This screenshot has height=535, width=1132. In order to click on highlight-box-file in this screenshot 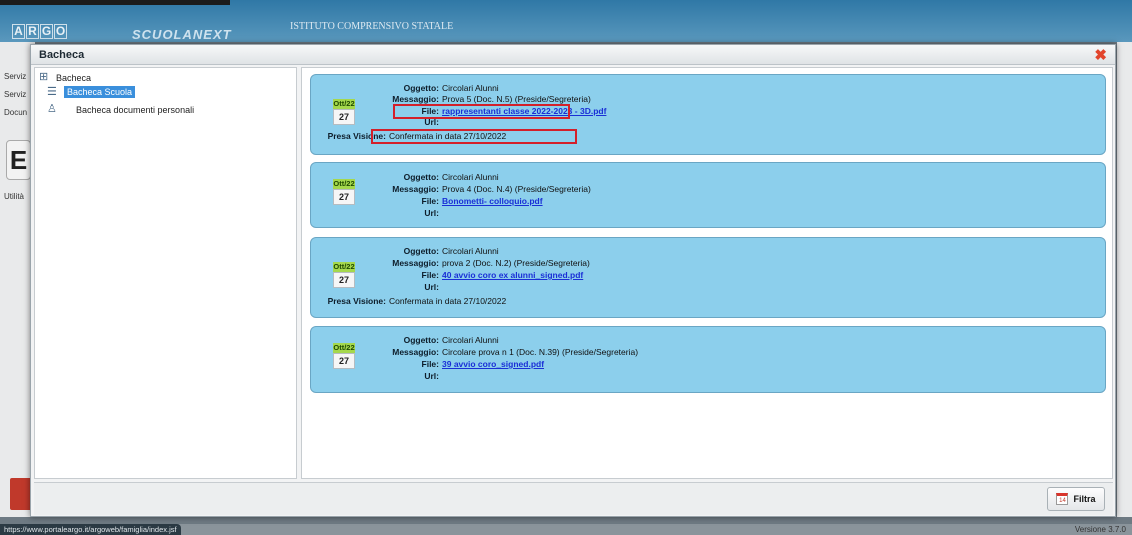, I will do `click(481, 111)`.